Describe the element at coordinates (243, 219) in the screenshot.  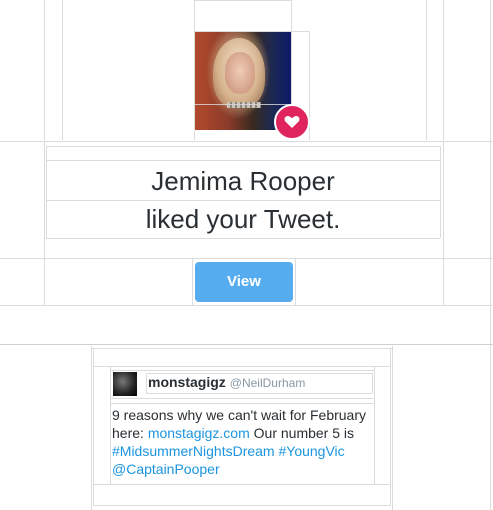
I see `action-text: liked your Tweet.` at that location.